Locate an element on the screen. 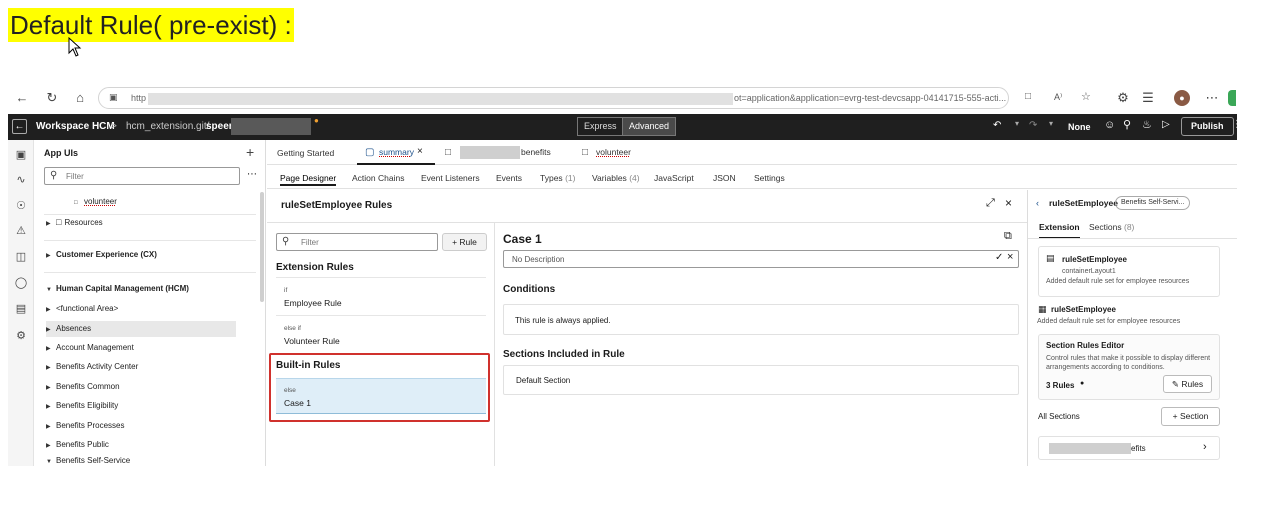  back-chevron-icon: ‹ is located at coordinates (1037, 203).